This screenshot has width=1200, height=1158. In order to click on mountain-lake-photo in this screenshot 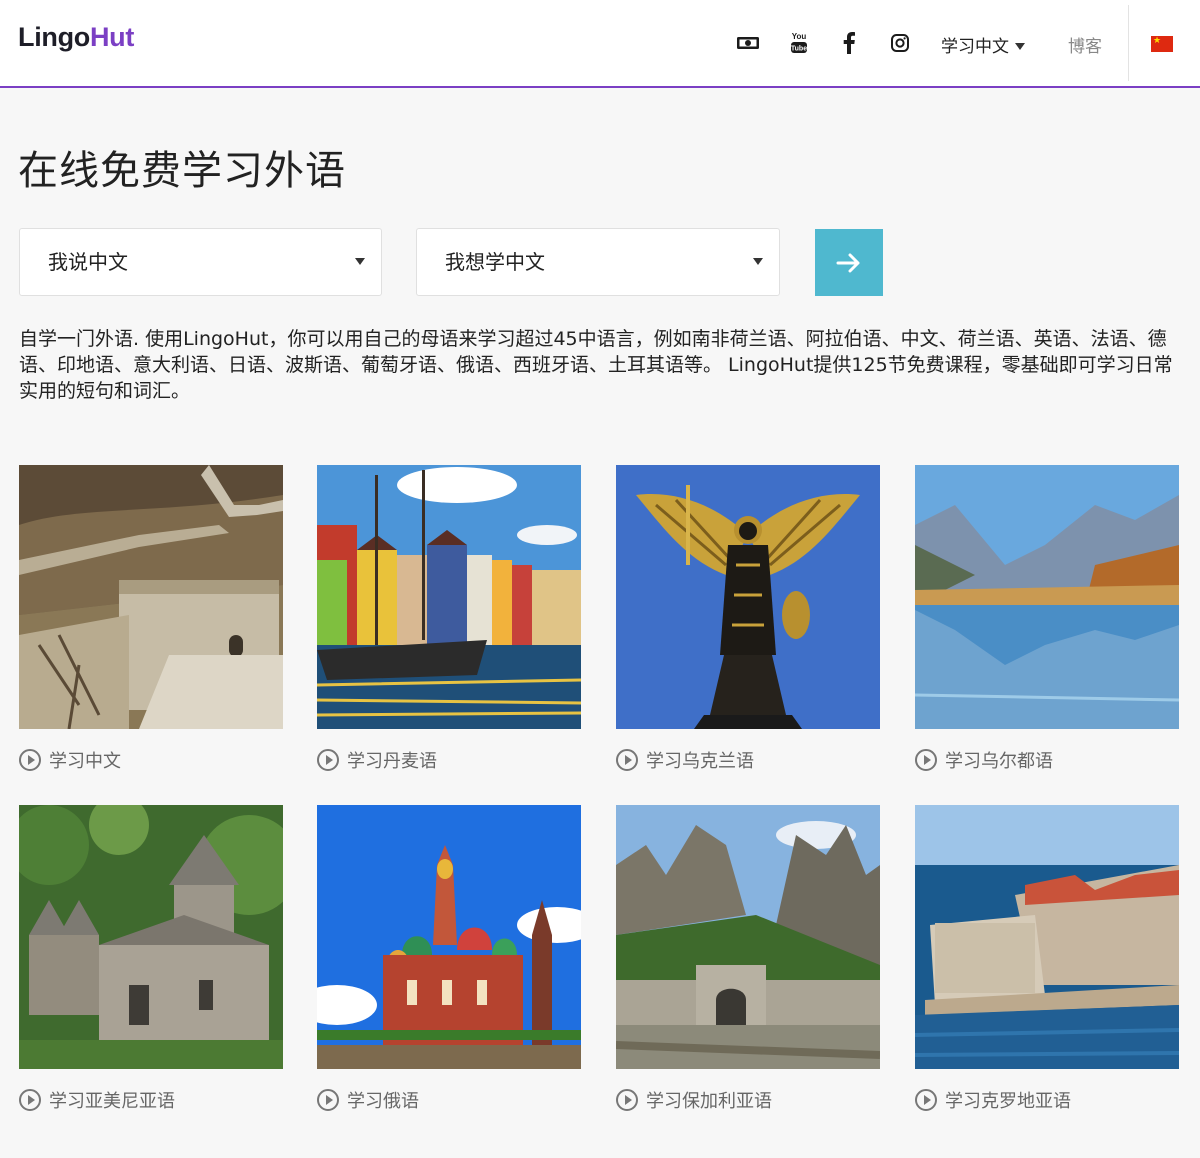, I will do `click(1047, 597)`.